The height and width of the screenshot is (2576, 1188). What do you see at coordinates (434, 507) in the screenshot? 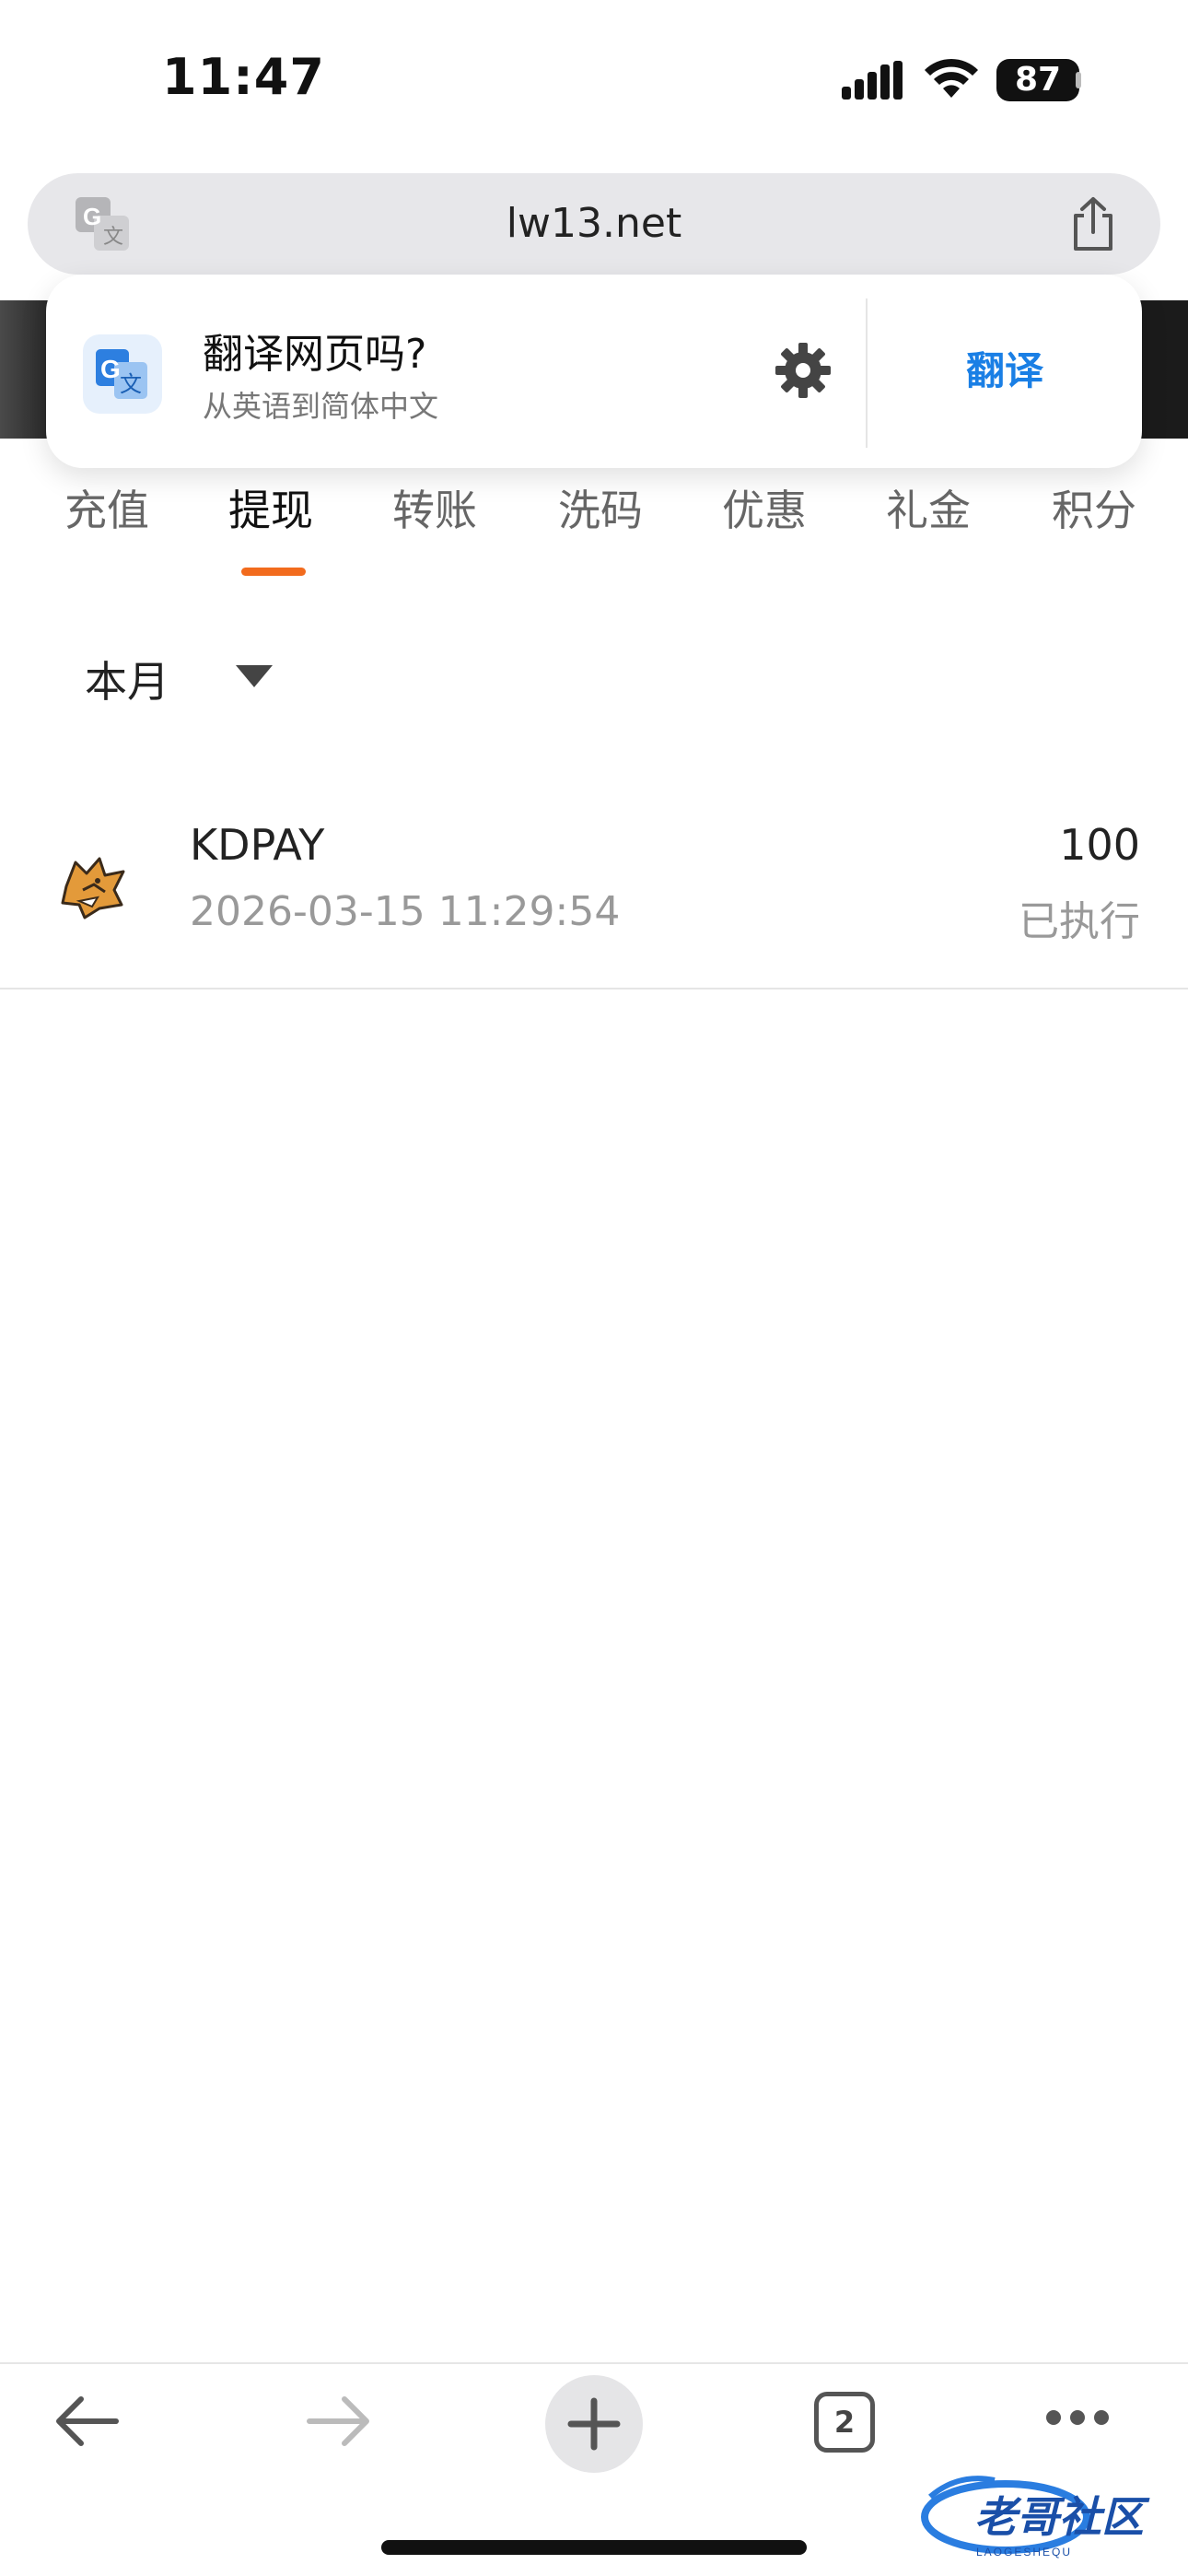
I see `tab-transfer: 转账` at bounding box center [434, 507].